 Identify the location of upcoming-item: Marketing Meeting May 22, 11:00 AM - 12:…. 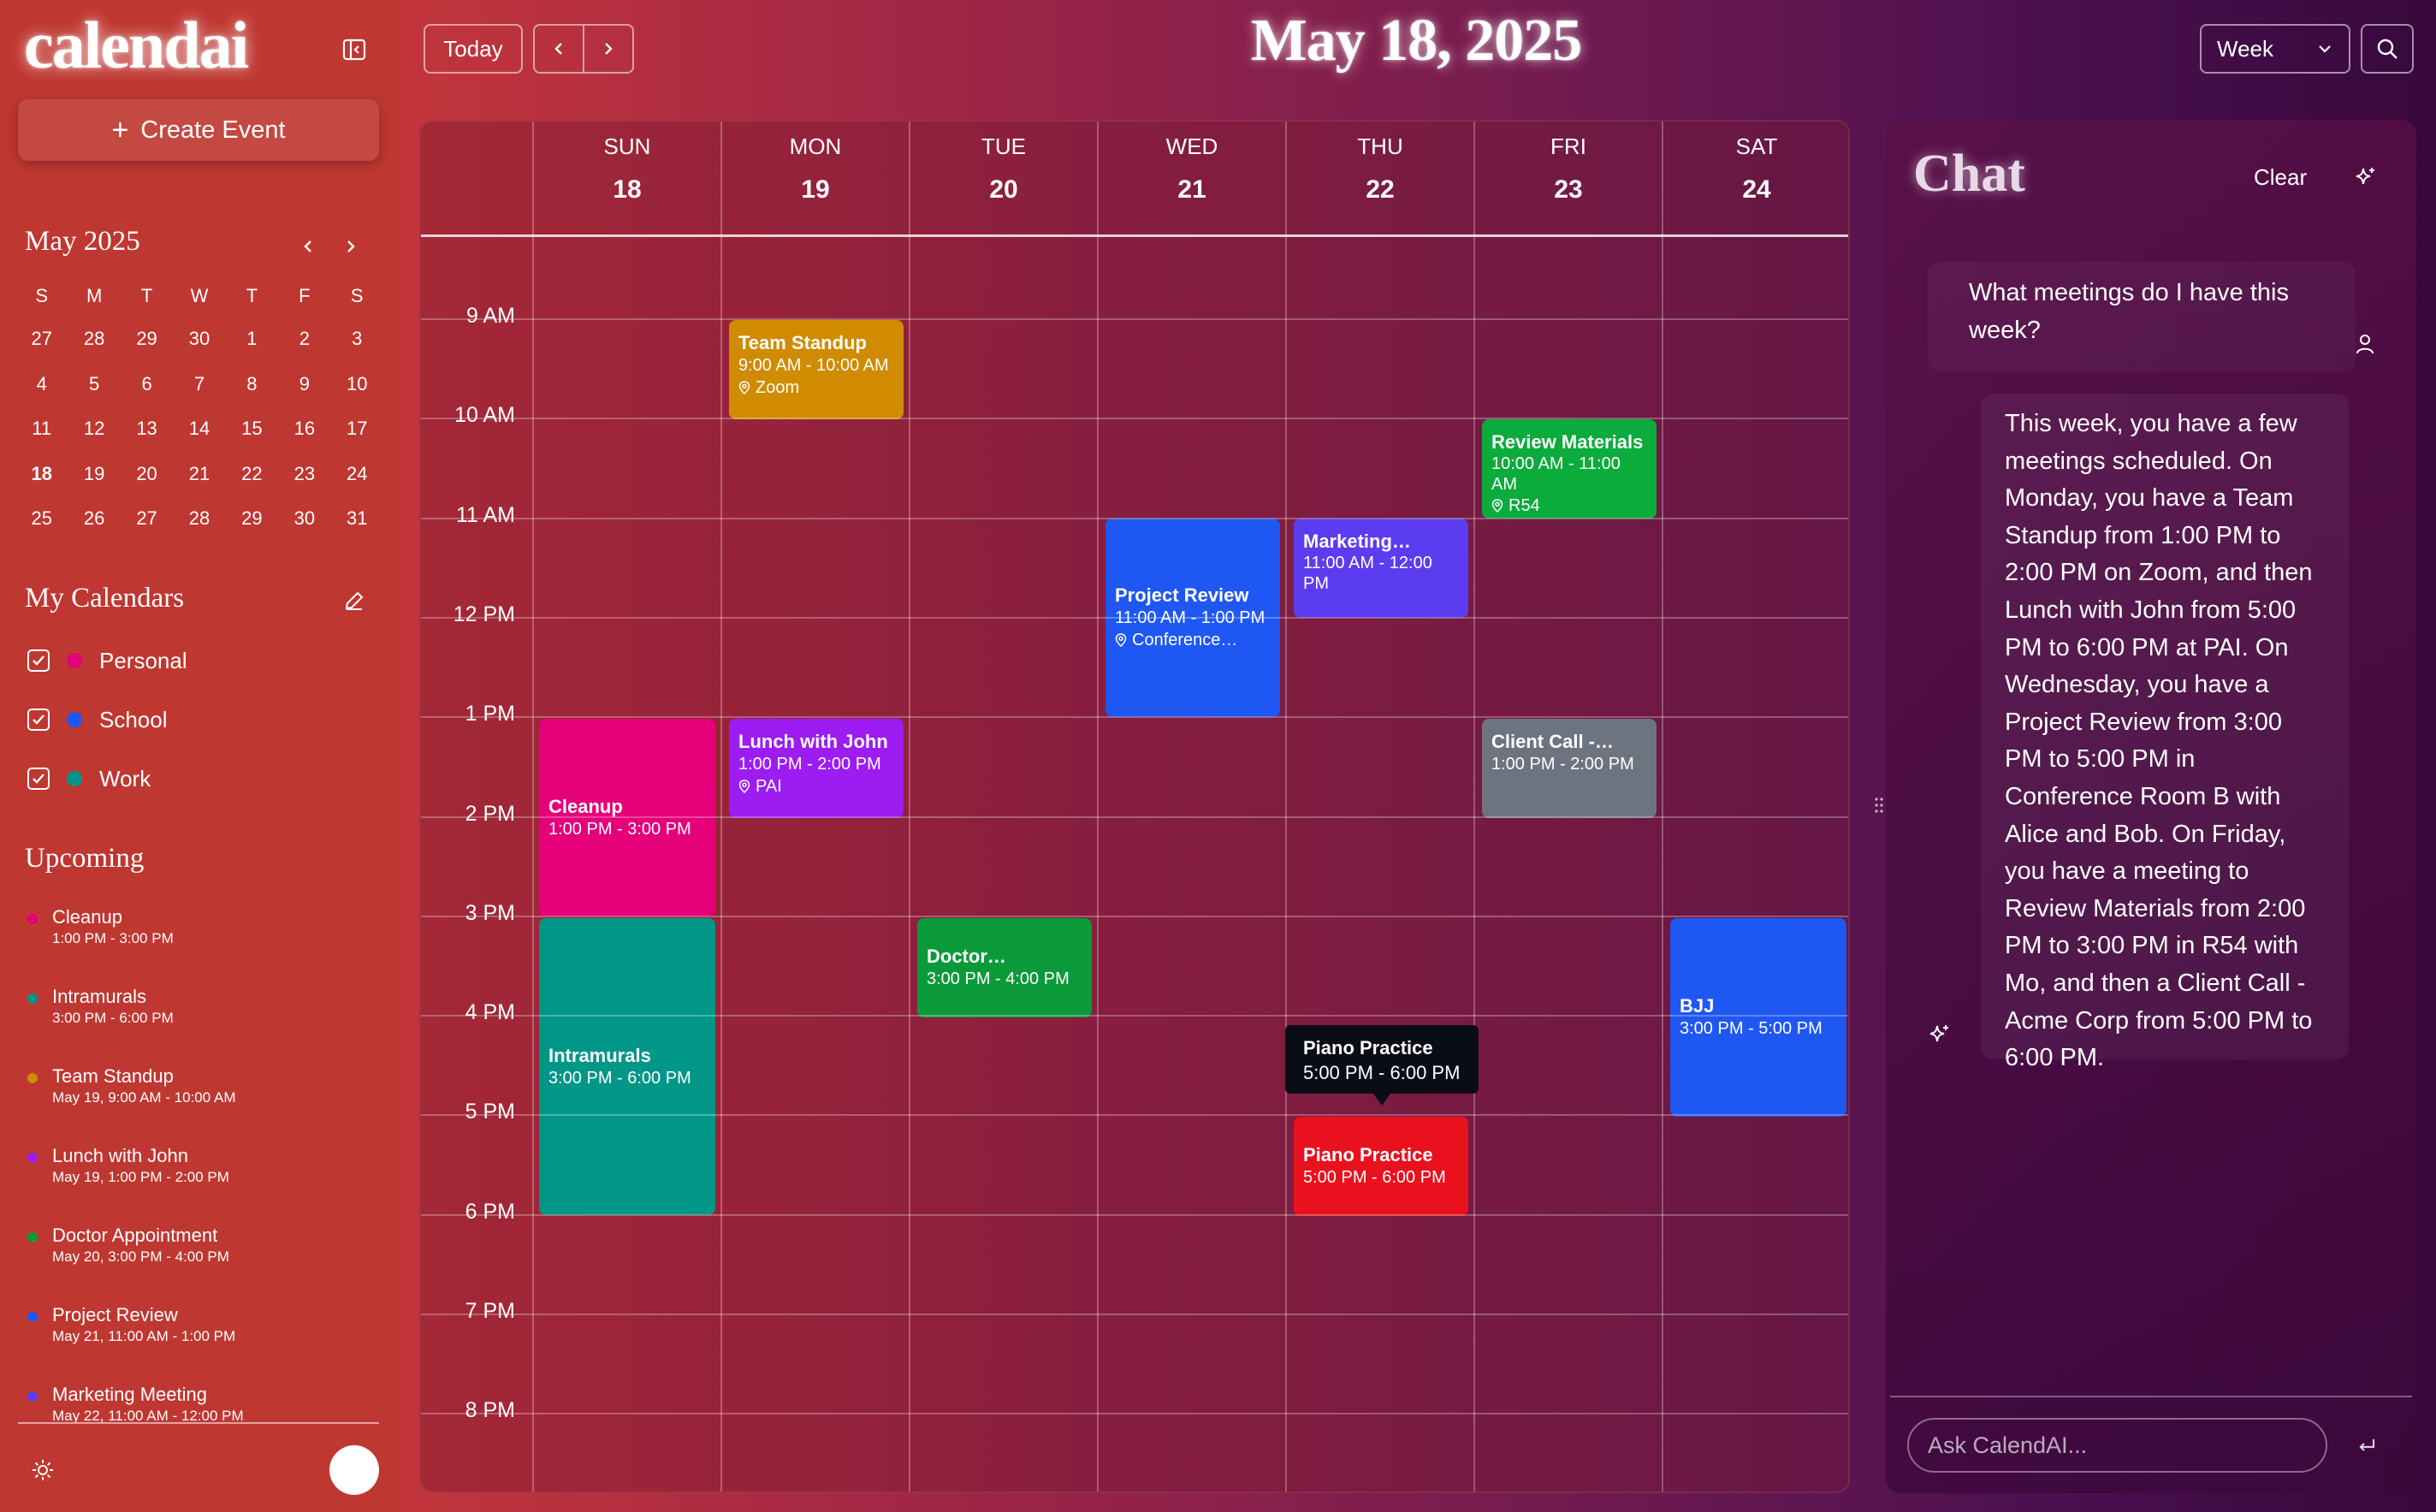
(208, 1403).